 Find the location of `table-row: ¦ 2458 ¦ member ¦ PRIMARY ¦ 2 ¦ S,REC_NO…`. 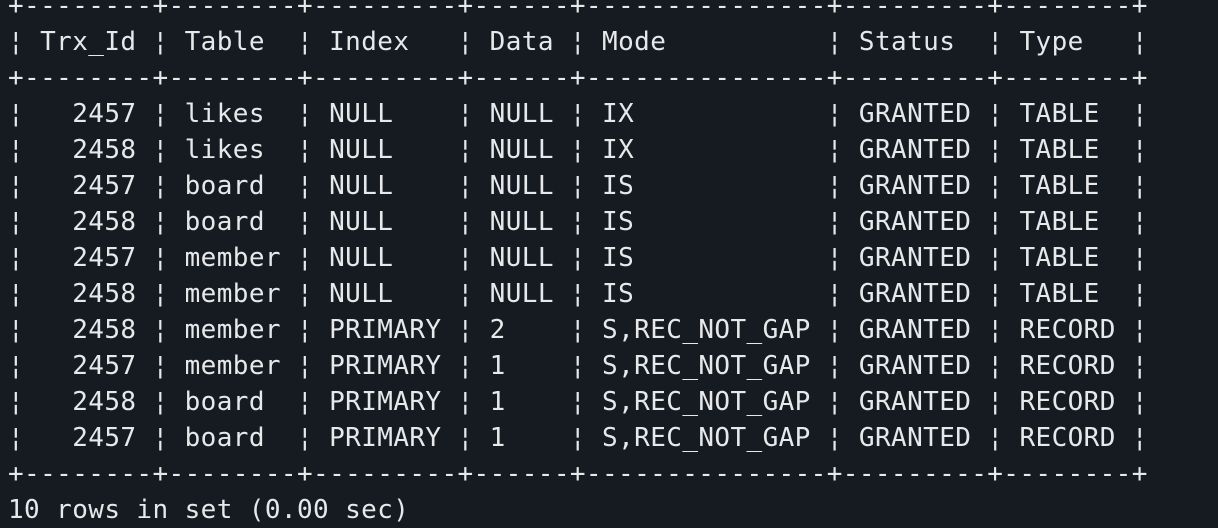

table-row: ¦ 2458 ¦ member ¦ PRIMARY ¦ 2 ¦ S,REC_NO… is located at coordinates (578, 330).